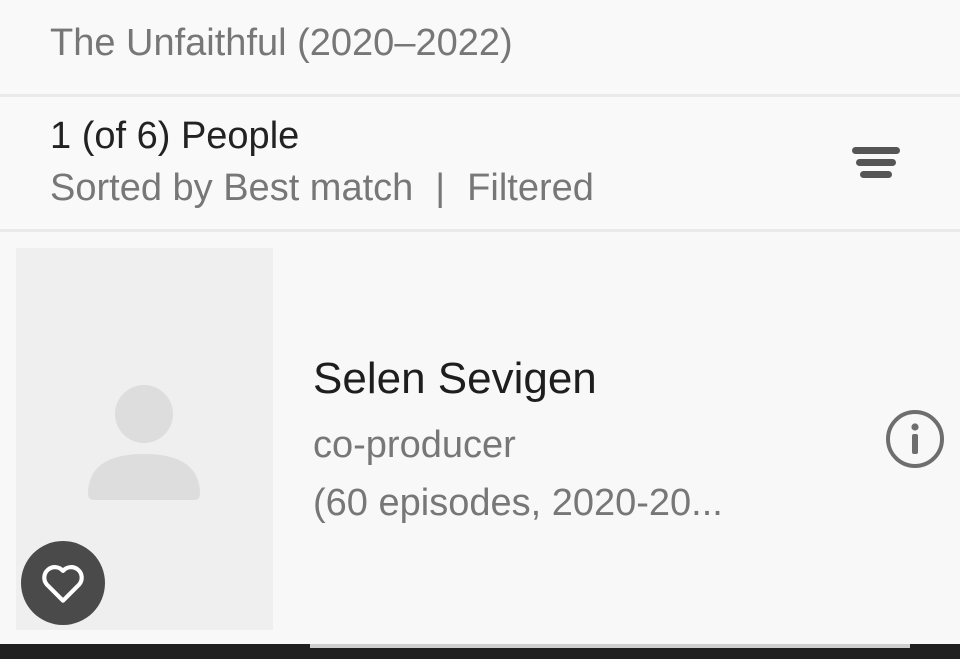 The height and width of the screenshot is (659, 960). I want to click on favorite-button, so click(63, 583).